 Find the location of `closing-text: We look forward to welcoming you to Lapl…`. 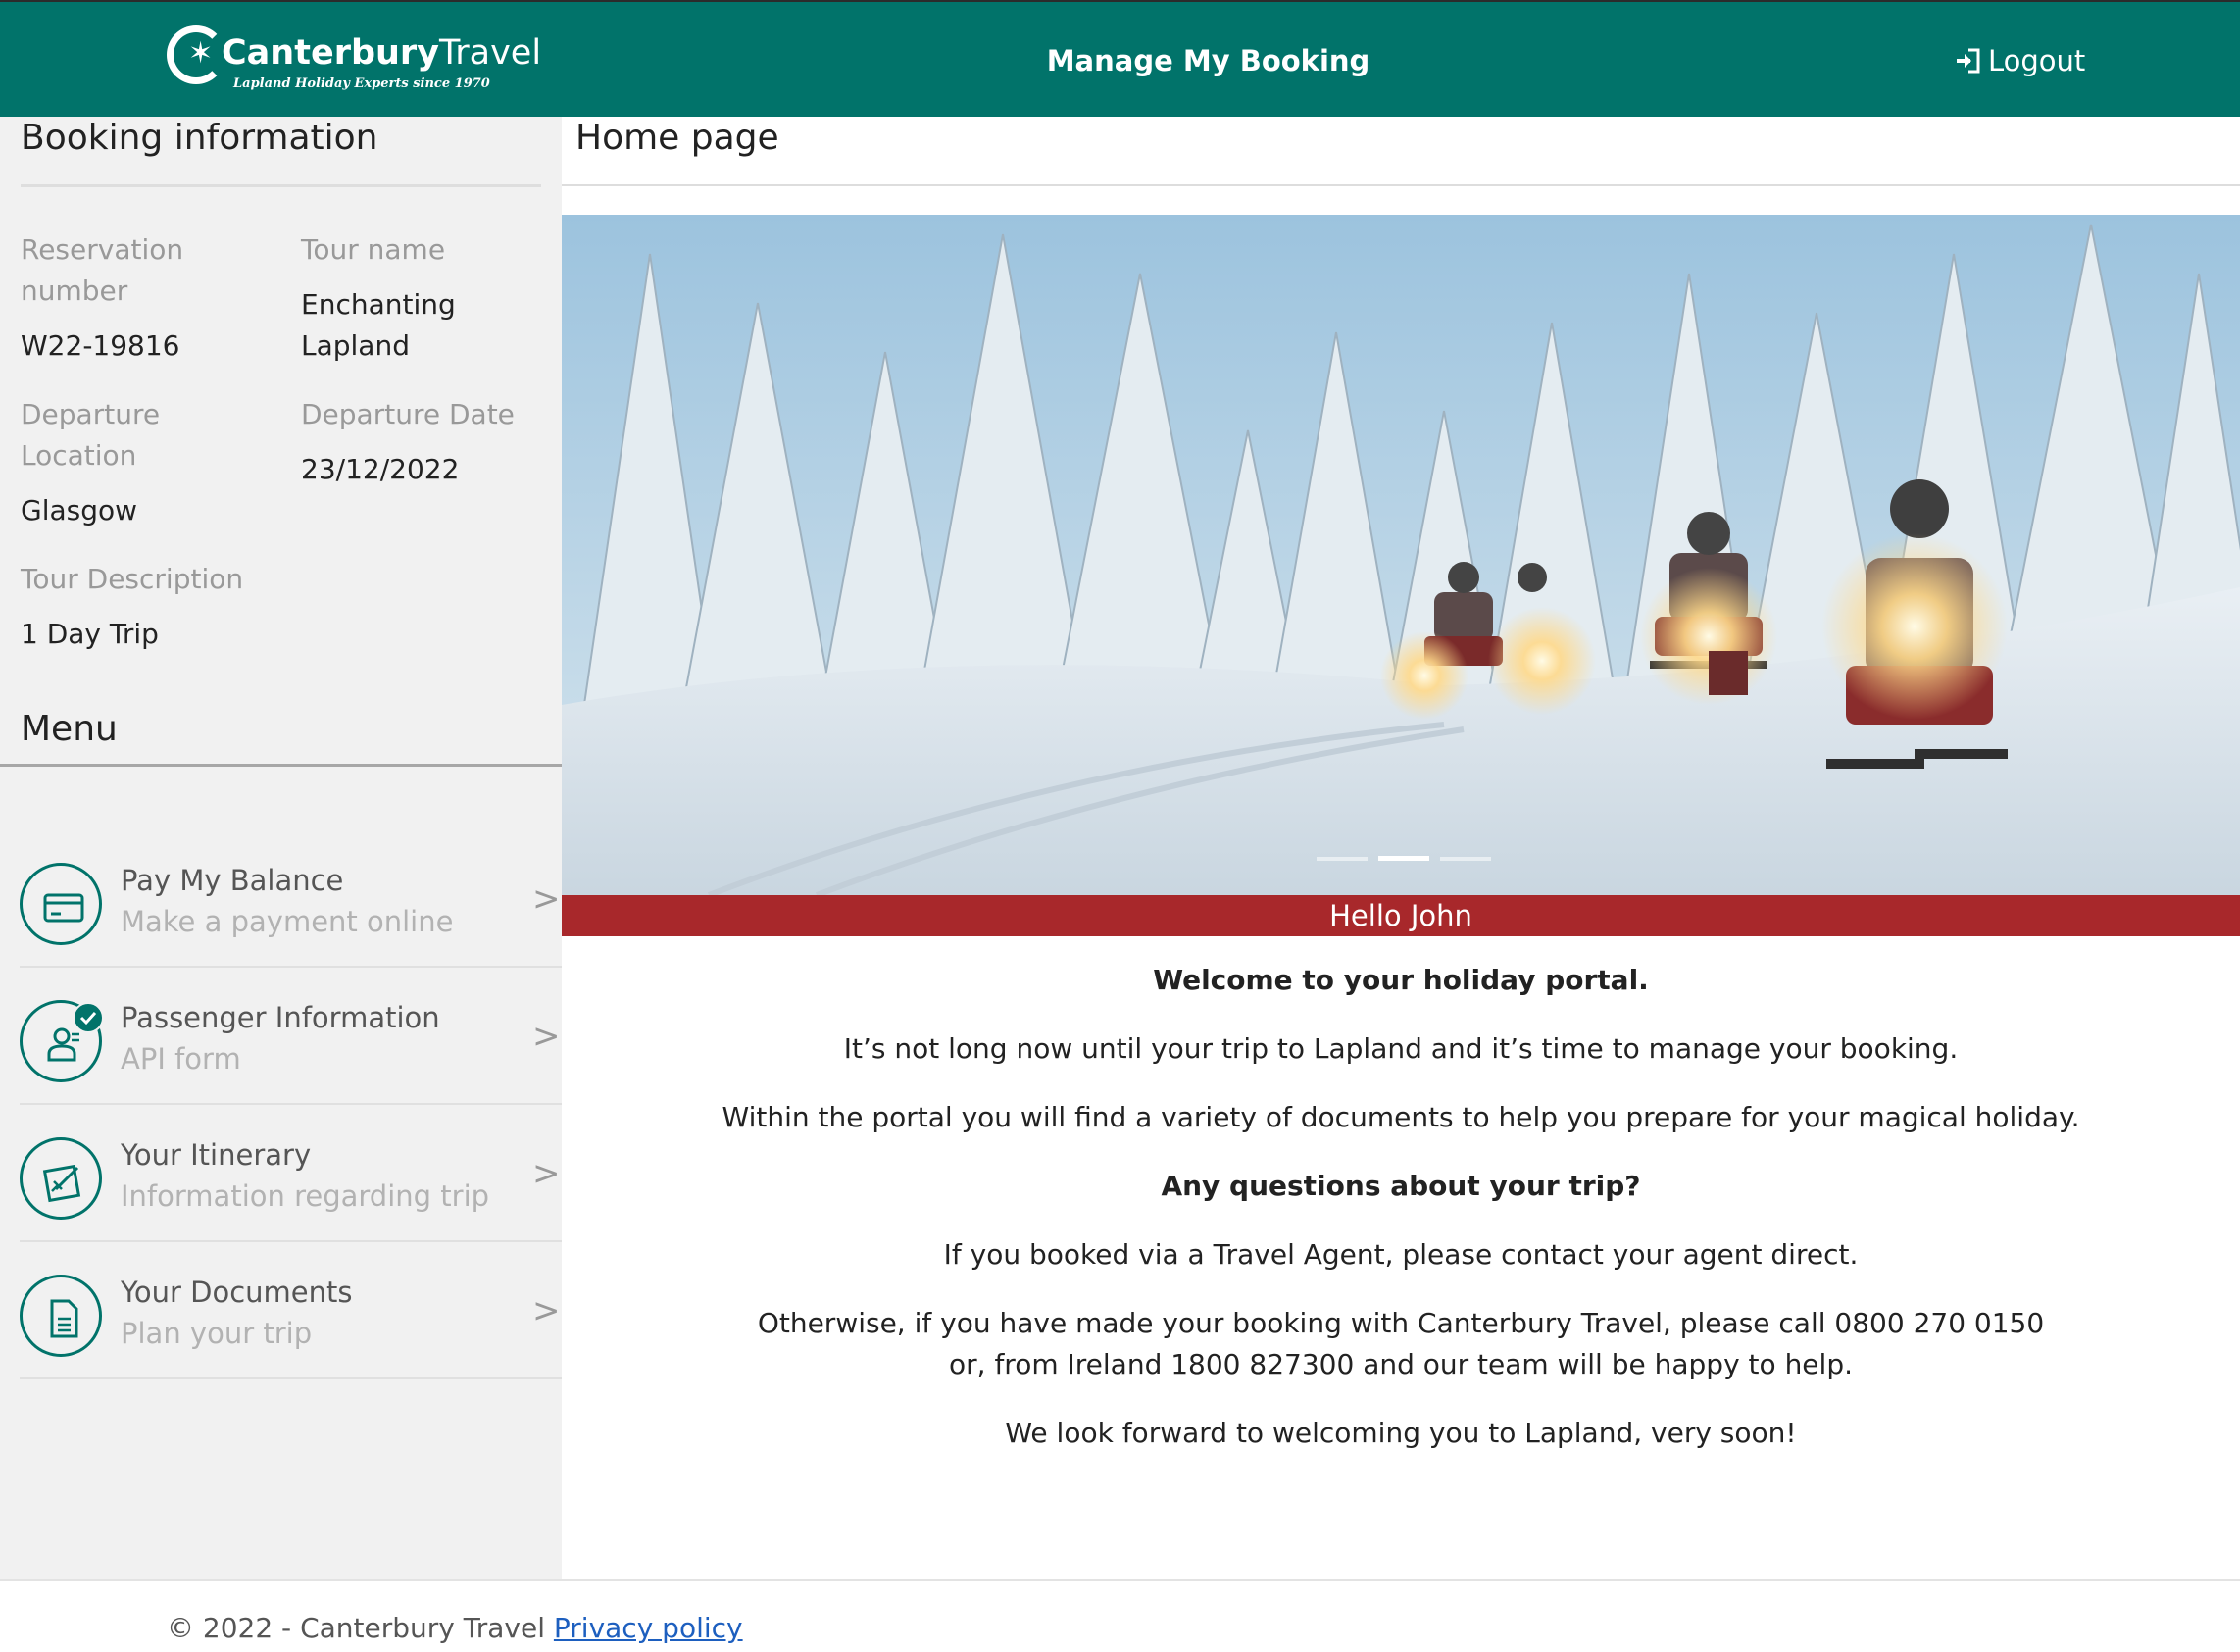

closing-text: We look forward to welcoming you to Lapl… is located at coordinates (1401, 1433).